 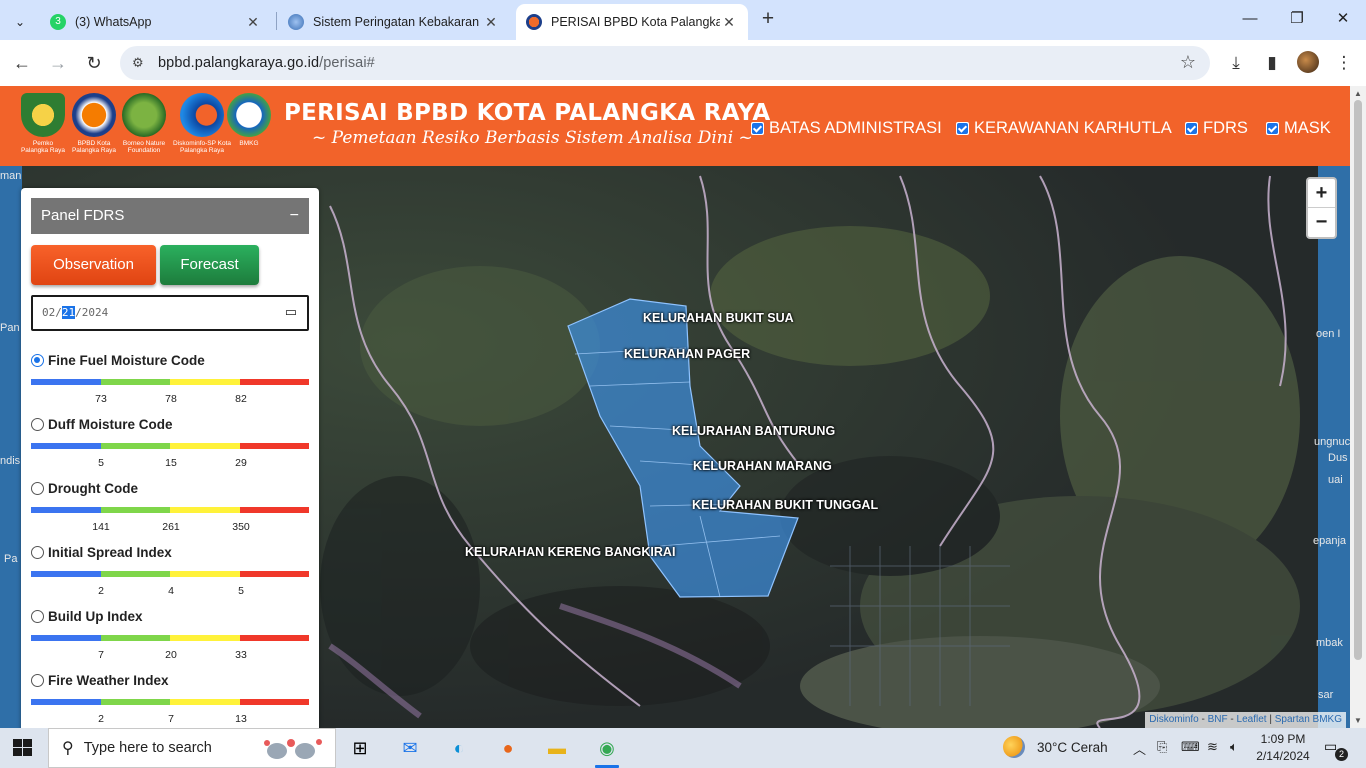 What do you see at coordinates (1332, 442) in the screenshot?
I see `map-edge-label: ungnuc` at bounding box center [1332, 442].